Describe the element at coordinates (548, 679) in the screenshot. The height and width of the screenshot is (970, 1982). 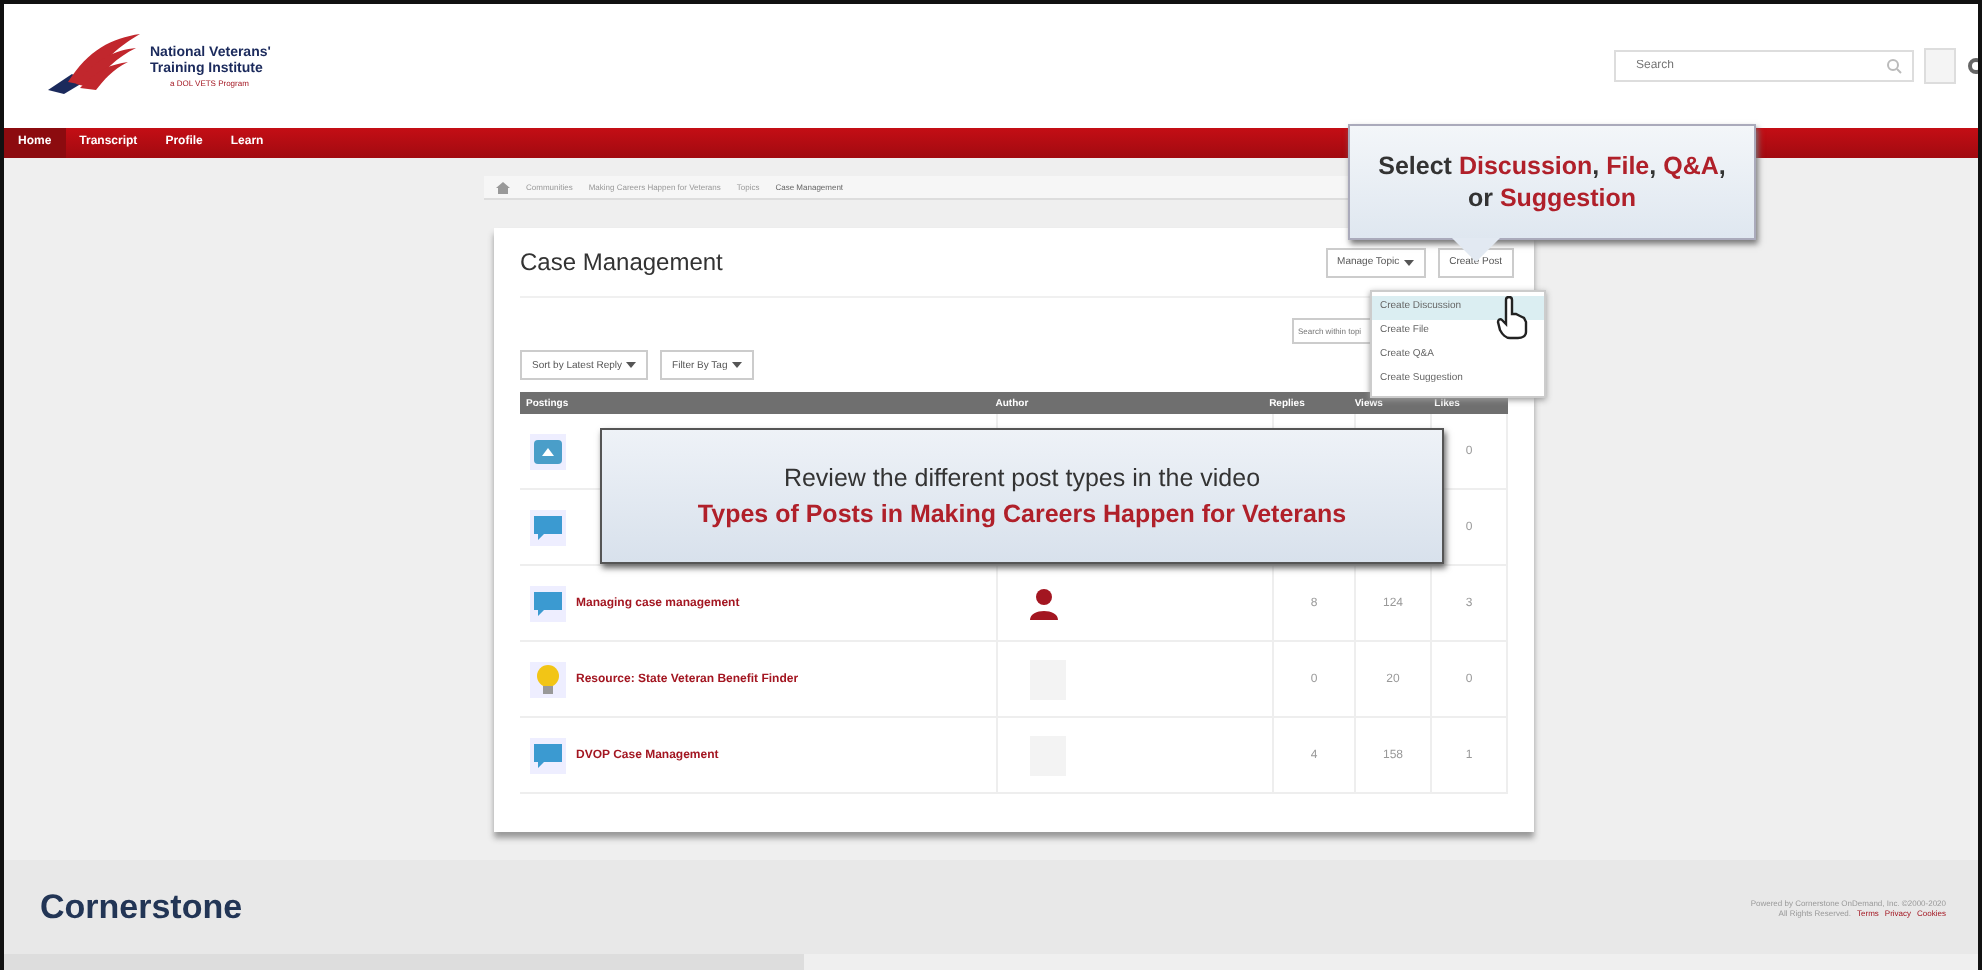
I see `lightbulb-icon` at that location.